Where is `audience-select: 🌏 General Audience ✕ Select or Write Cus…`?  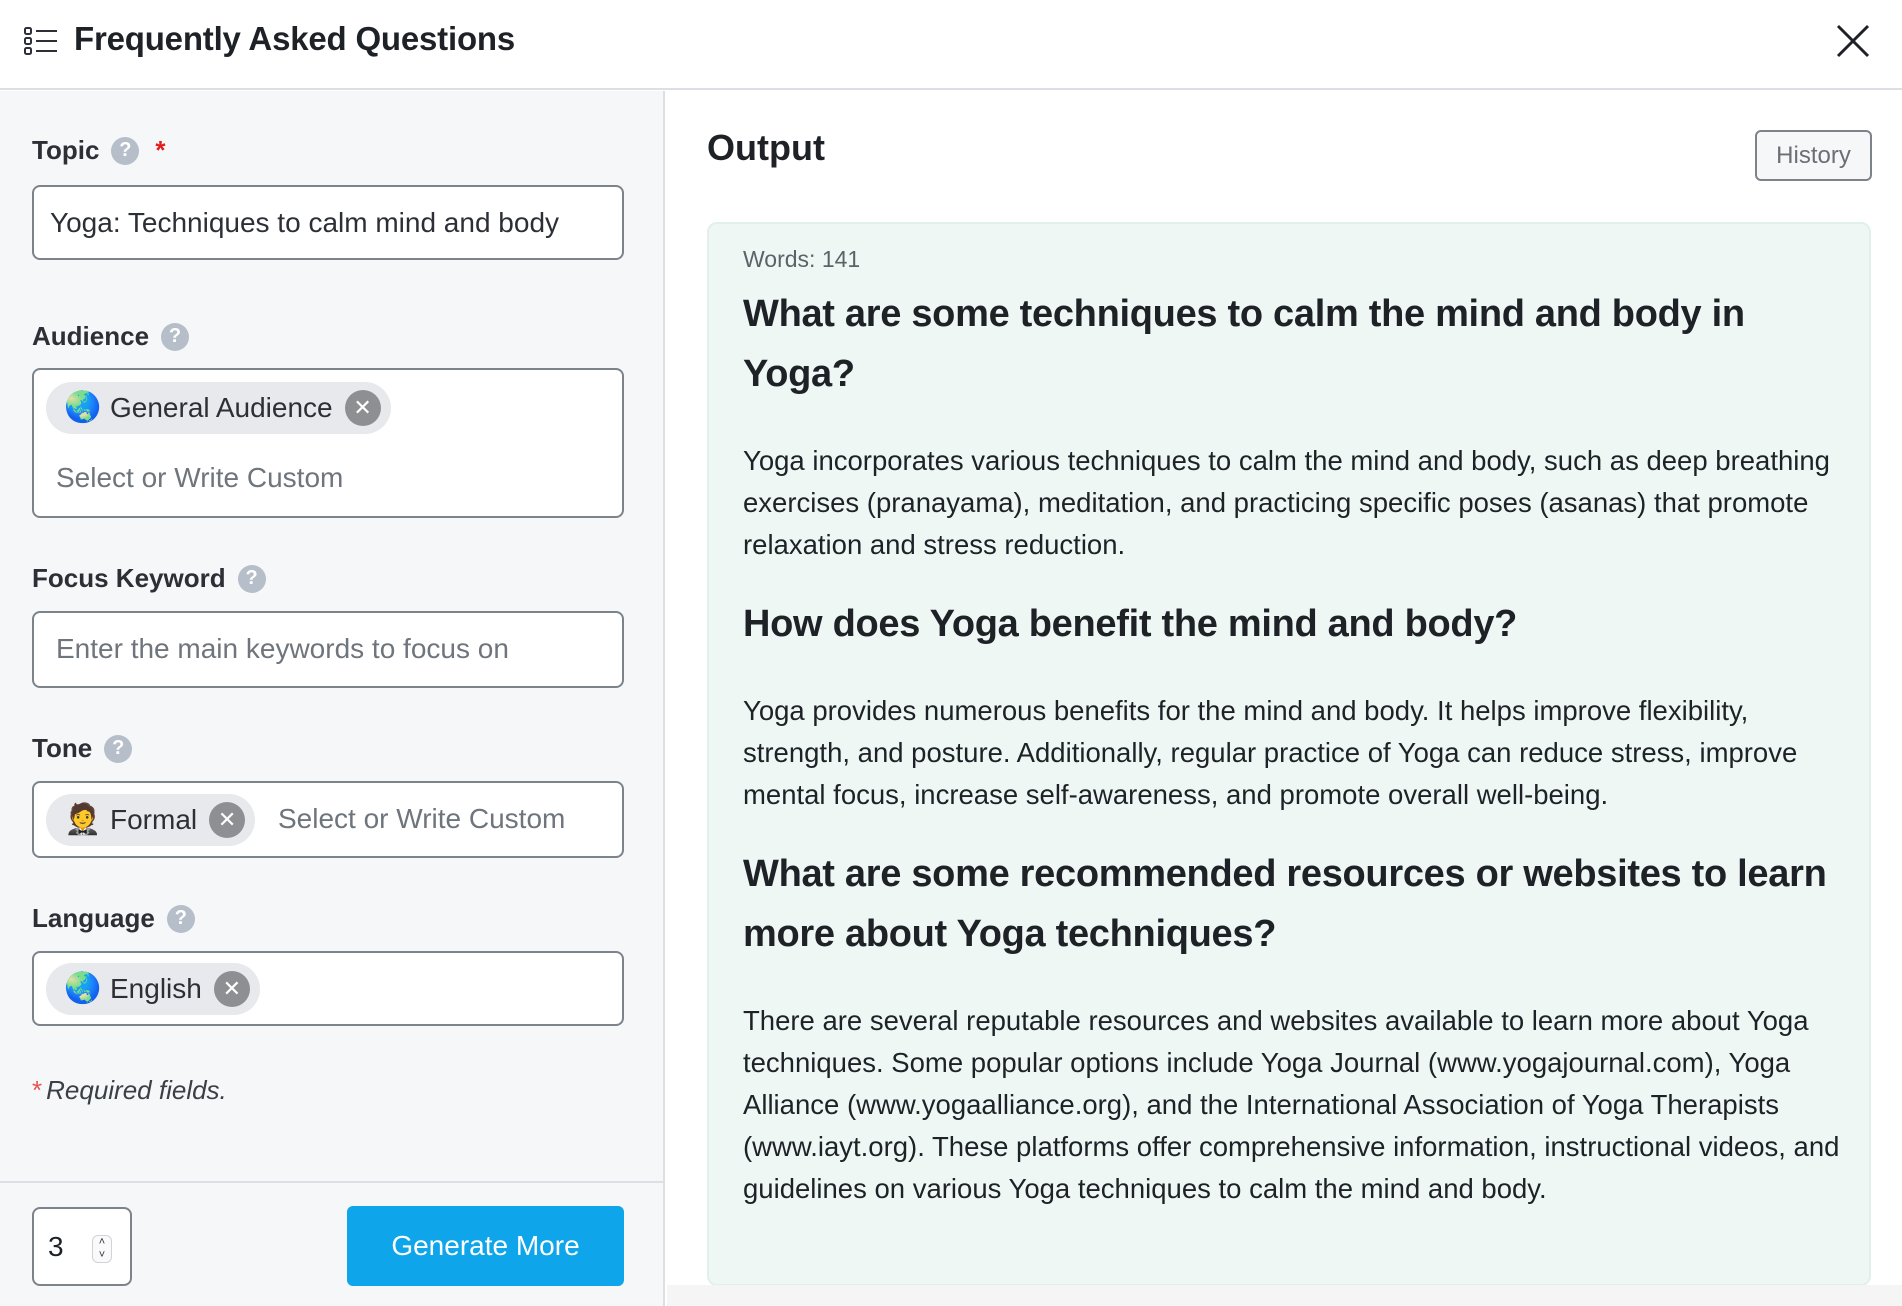 audience-select: 🌏 General Audience ✕ Select or Write Cus… is located at coordinates (328, 443).